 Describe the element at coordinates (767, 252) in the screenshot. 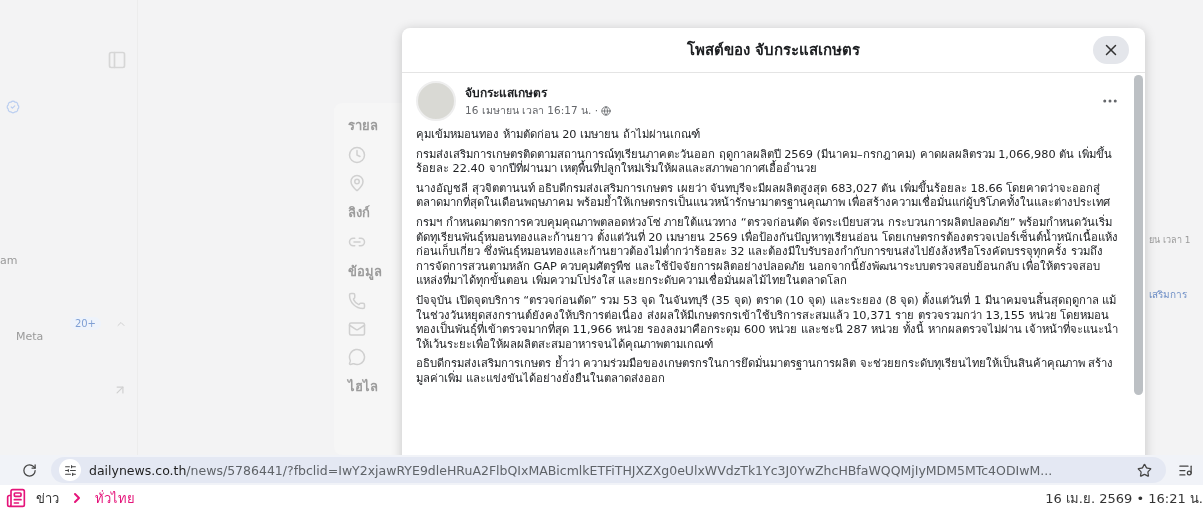

I see `post-paragraph: กรมฯ กำหนดมาตรการควบคุมคุณภาพตลอดห่วงโซ่ ภายใต้แนวทาง “ตรวจก่อนตัด จัดระเบียบสวน กระบวนการผลิตปลอดภัย” พร้อมกำหนดวันเริ่มตัดทุเรียนพันธุ์หมอนทองและก้านยาว ตั้งแต่วันที่ 20 เมษายน 2569 เพื่อป้องกันปัญหาทุเรียนอ่อน โดยเกษตรกรต้องตรวจเปอร์เซ็นต์น้ำหนักเนื้อแห้งก่อนเก็บเกี่ยว ซึ่งพันธุ์หมอนทองและก้านยาวต้องไม่ต่ำกว่าร้อยละ 32 และต้องมีใบรับรองกำกับการขนส่งไปยังล้งหรือโรงคัดบรรจุทุกครั้ง รวมถึงการจัดการสวนตามหลัก GAP ควบคุมศัตรูพืช และใช้ปัจจัยการผลิตอย่างปลอดภัย นอกจากนี้ยังพัฒนาระบบตรวจสอบย้อนกลับ เพื่อให้ตรวจสอบแหล่งที่มาได้ทุกขั้นตอน เพิ่มความโปร่งใส และยกระดับความเชื่อมั่นผลไม้ไทยในตลาดโลก` at that location.